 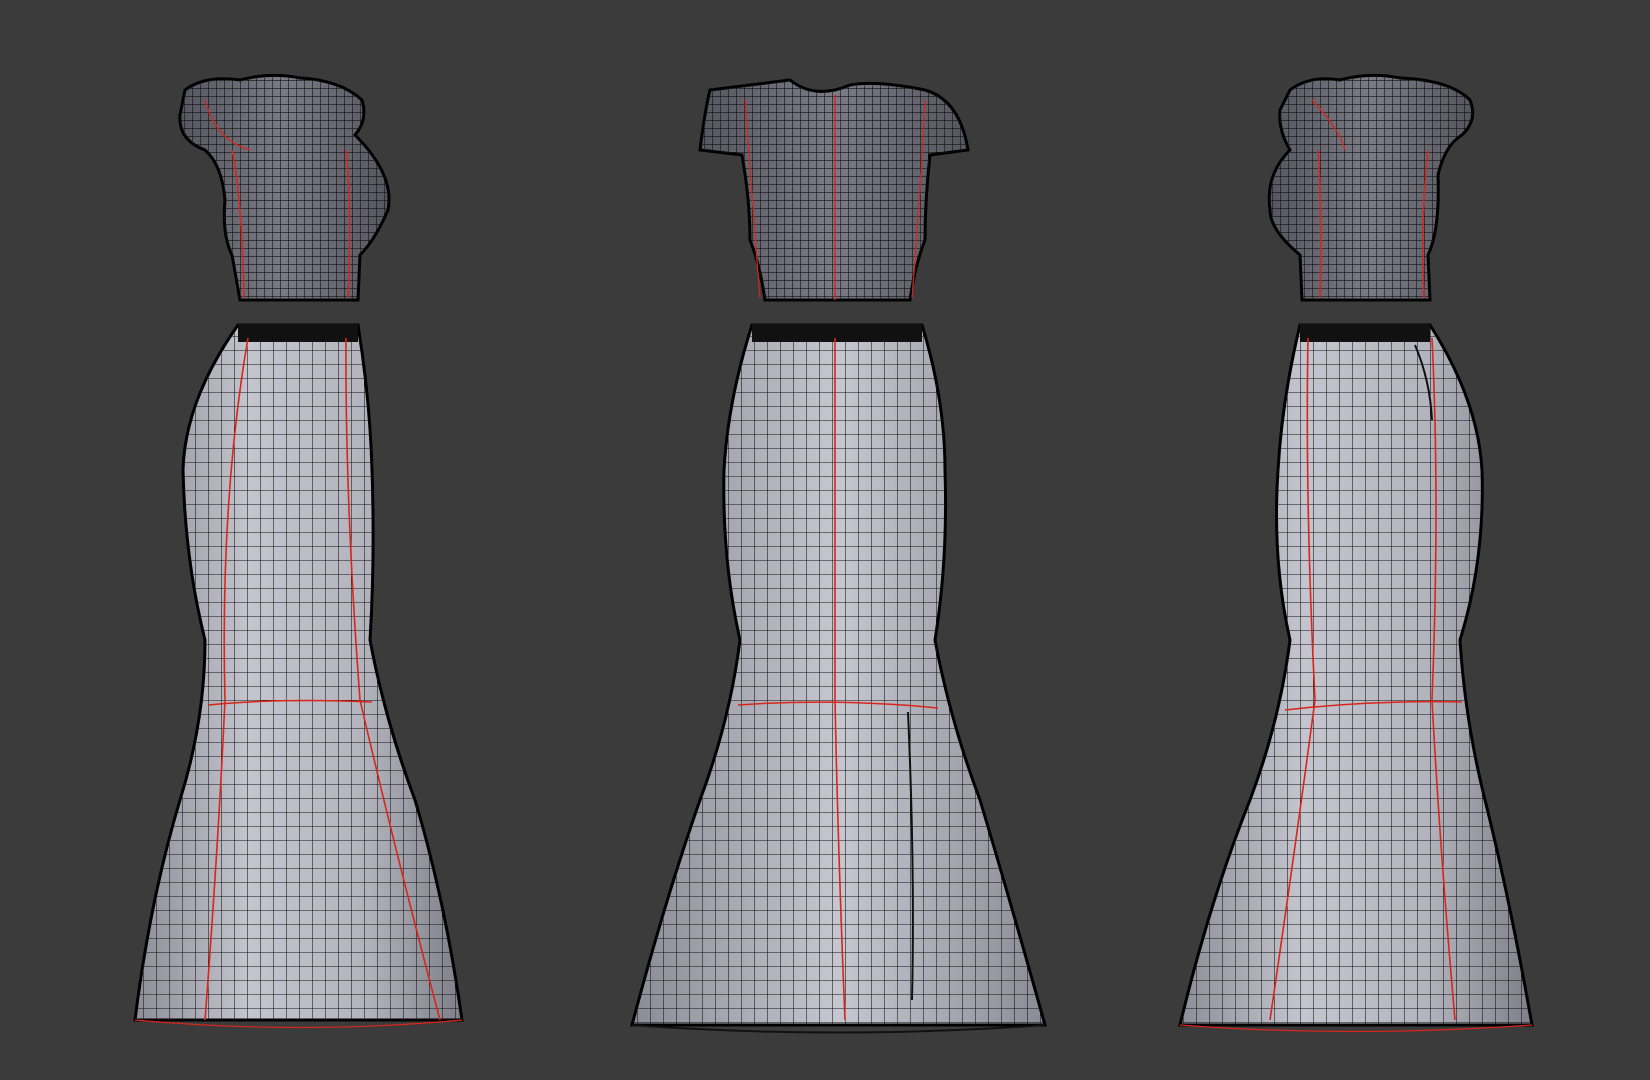 What do you see at coordinates (1371, 187) in the screenshot?
I see `top-mesh-right` at bounding box center [1371, 187].